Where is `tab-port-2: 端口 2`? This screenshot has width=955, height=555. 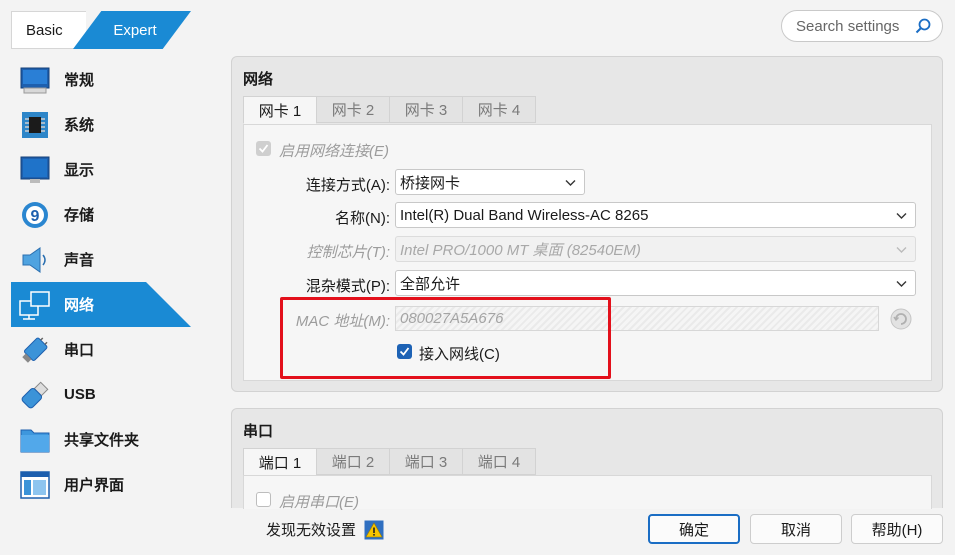
tab-port-2: 端口 2 is located at coordinates (353, 461).